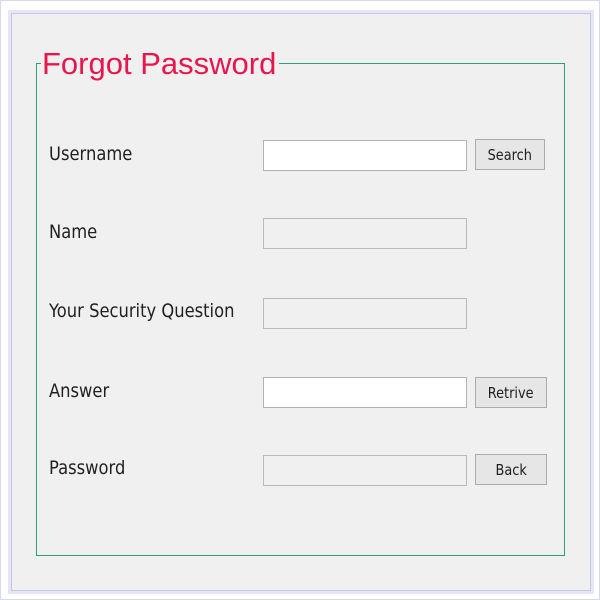 This screenshot has width=600, height=600. Describe the element at coordinates (142, 311) in the screenshot. I see `security-question-label: Your Security Question` at that location.